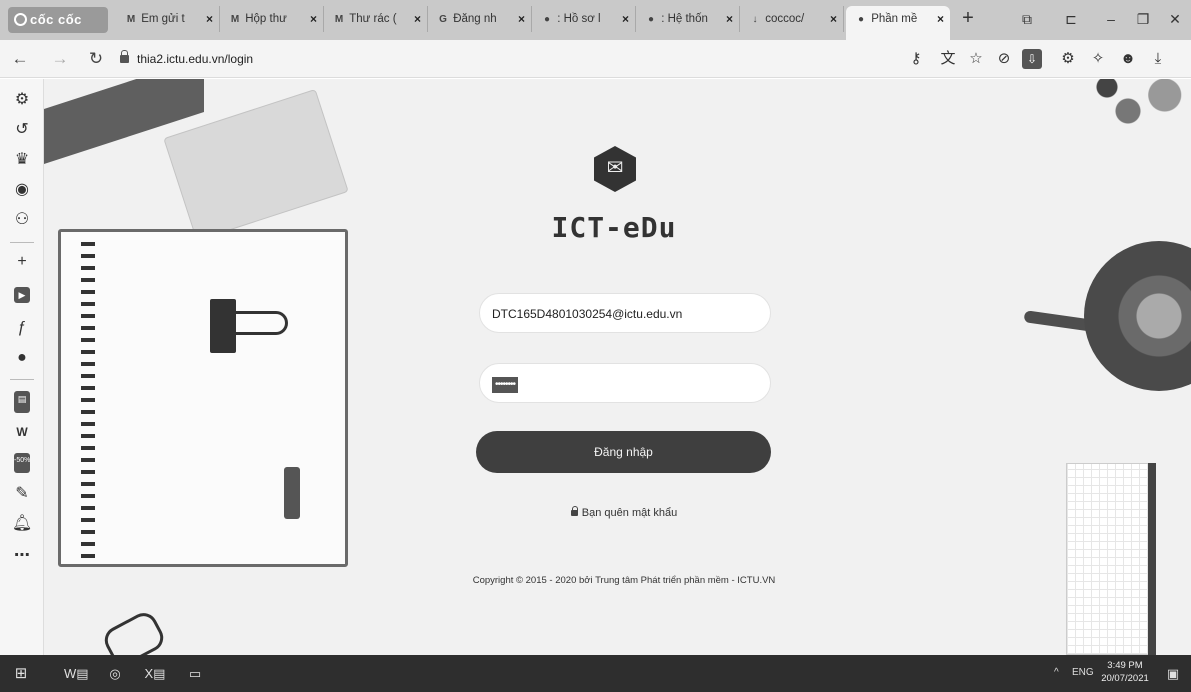  What do you see at coordinates (292, 493) in the screenshot?
I see `eraser-decoration` at bounding box center [292, 493].